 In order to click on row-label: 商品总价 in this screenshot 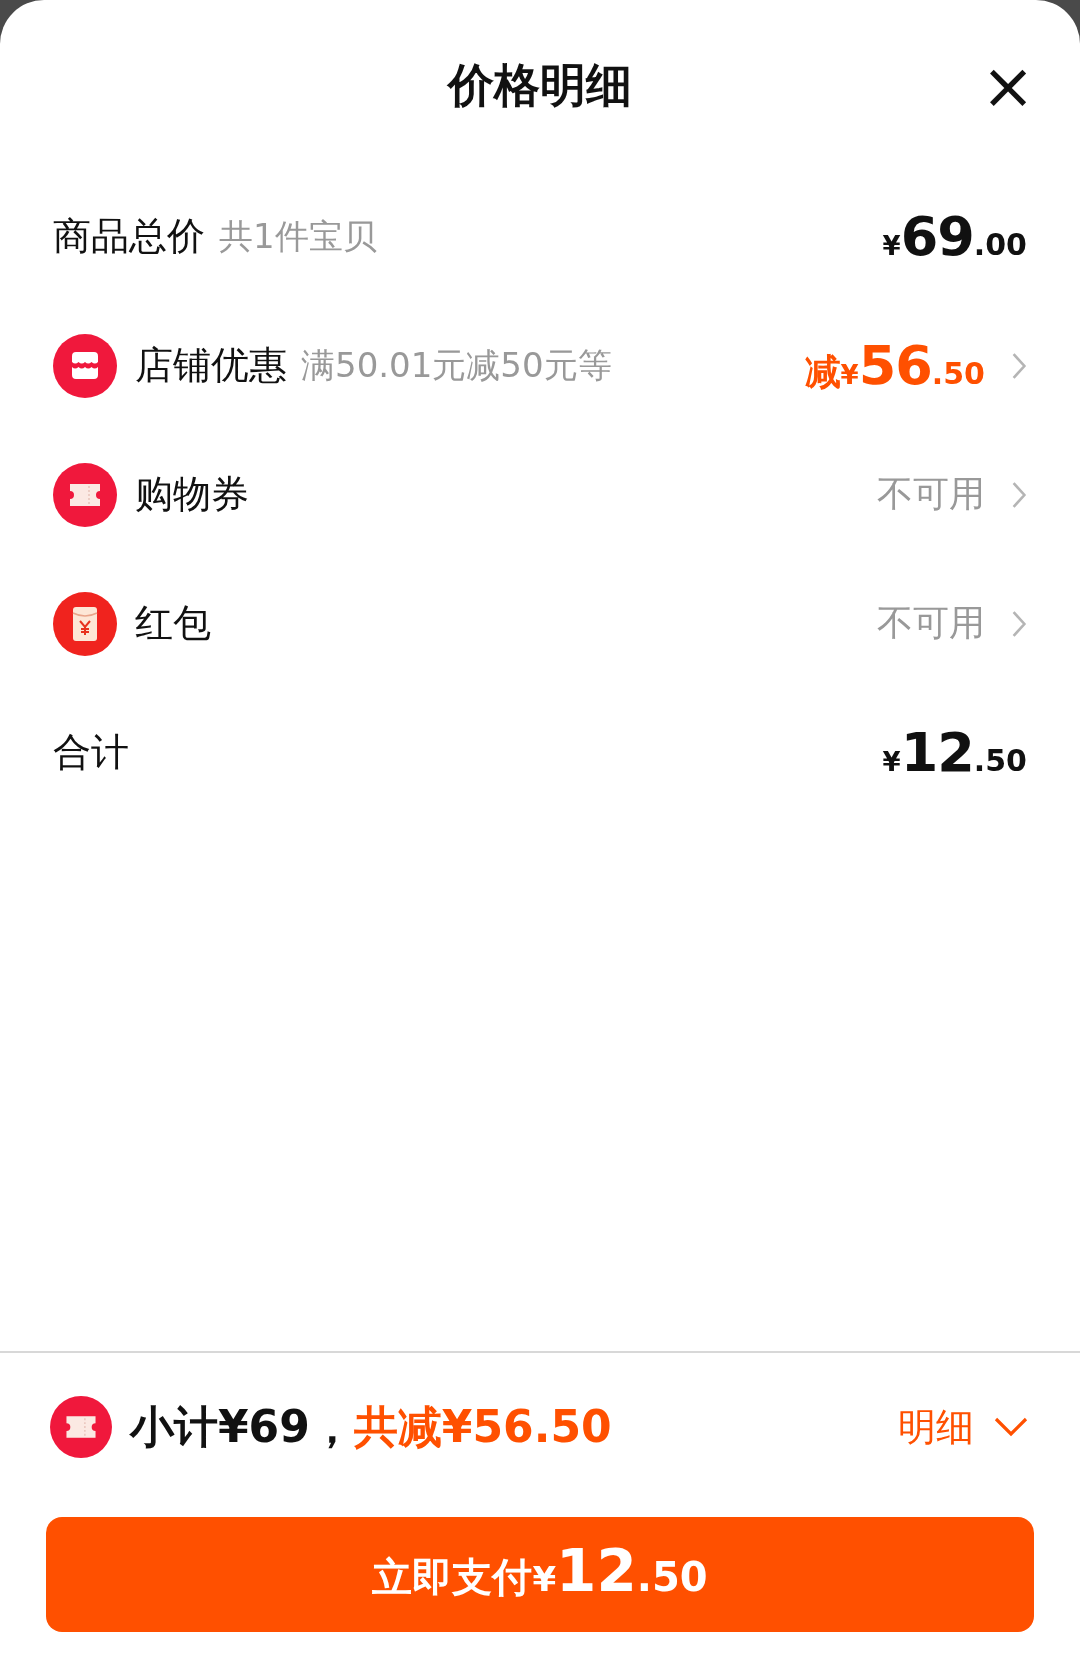, I will do `click(129, 236)`.